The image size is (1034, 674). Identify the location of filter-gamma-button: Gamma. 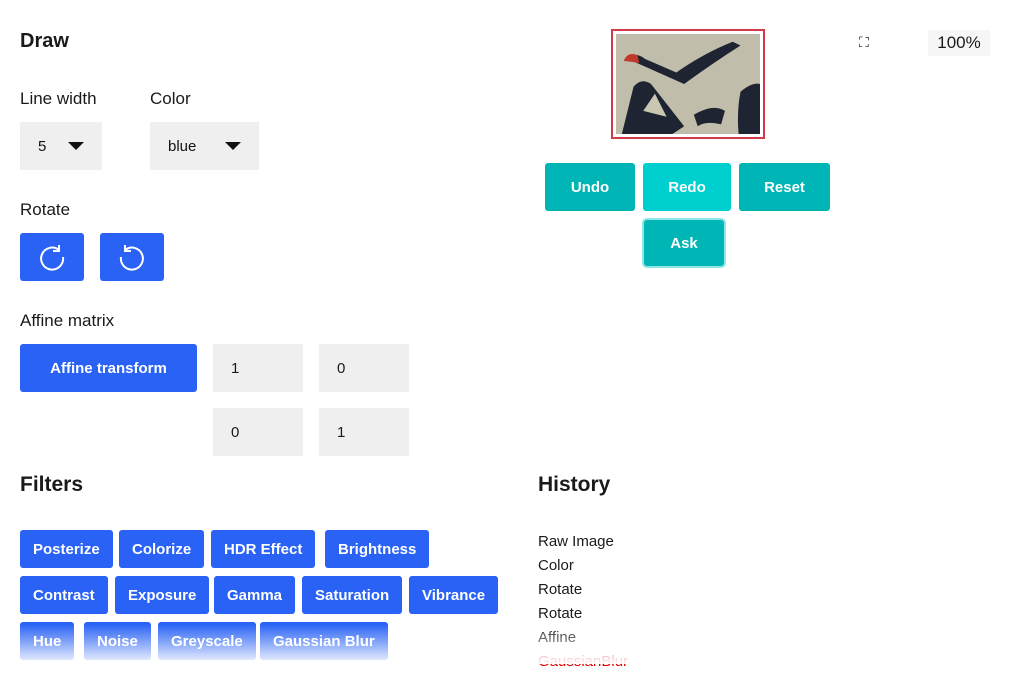
(255, 595).